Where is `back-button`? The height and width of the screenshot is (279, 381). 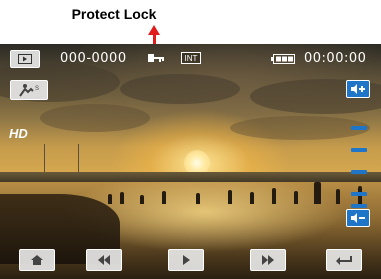
back-button is located at coordinates (344, 260).